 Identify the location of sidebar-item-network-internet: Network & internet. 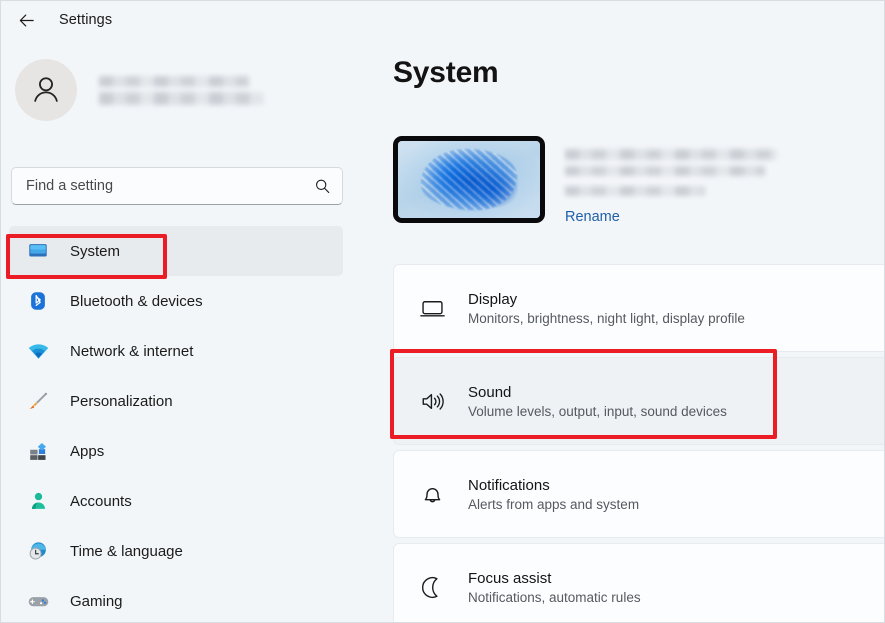
(176, 351).